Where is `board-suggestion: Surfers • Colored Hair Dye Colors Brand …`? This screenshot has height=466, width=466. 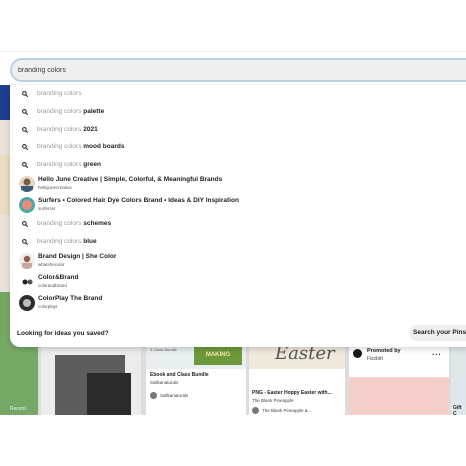 board-suggestion: Surfers • Colored Hair Dye Colors Brand … is located at coordinates (238, 206).